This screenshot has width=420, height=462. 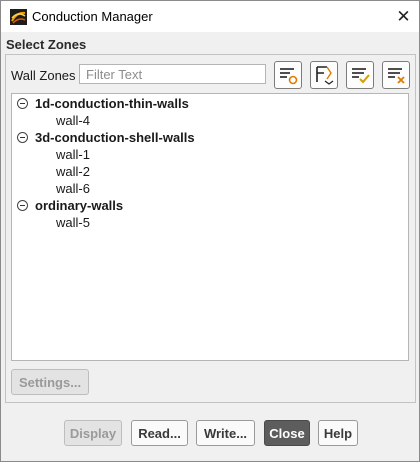 I want to click on sort-filter-button, so click(x=324, y=75).